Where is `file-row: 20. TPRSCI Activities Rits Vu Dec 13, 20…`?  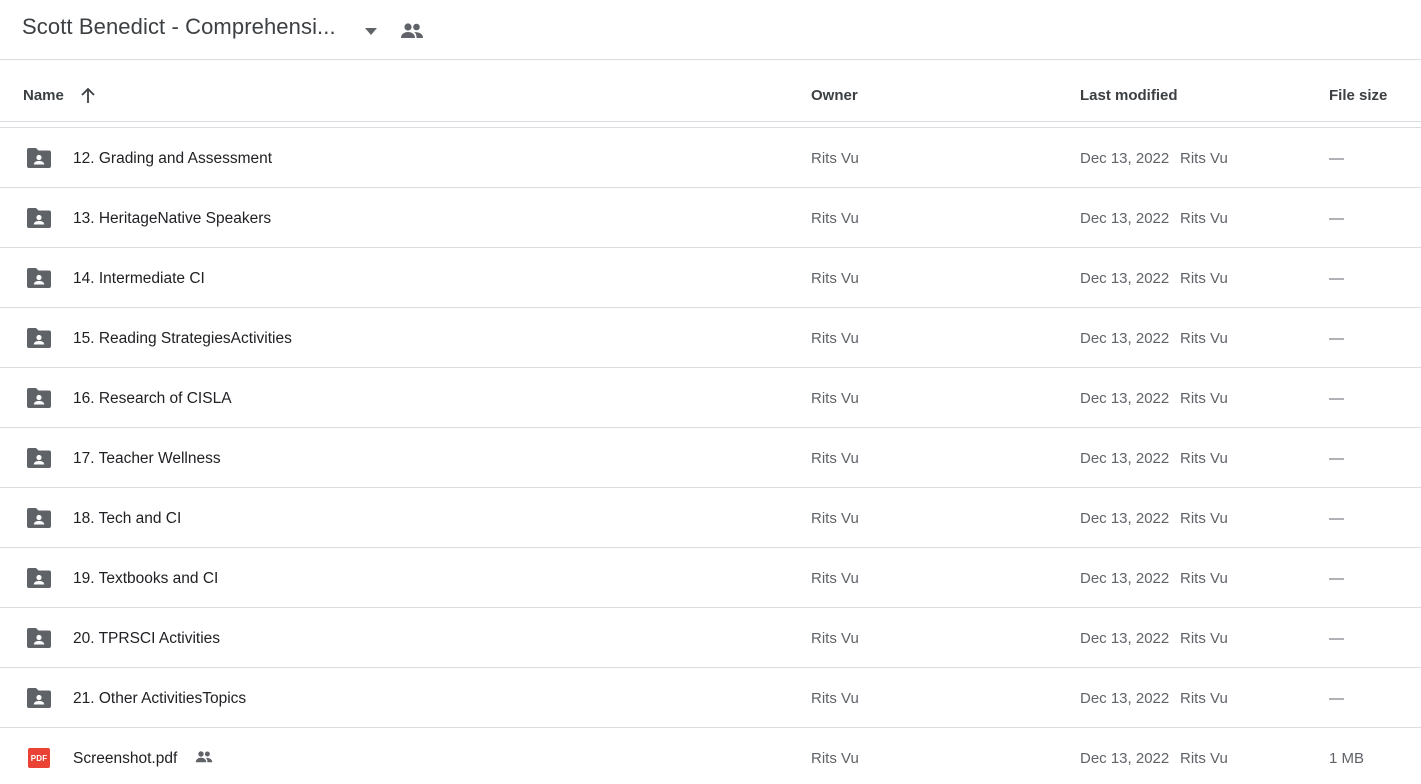 file-row: 20. TPRSCI Activities Rits Vu Dec 13, 20… is located at coordinates (710, 638).